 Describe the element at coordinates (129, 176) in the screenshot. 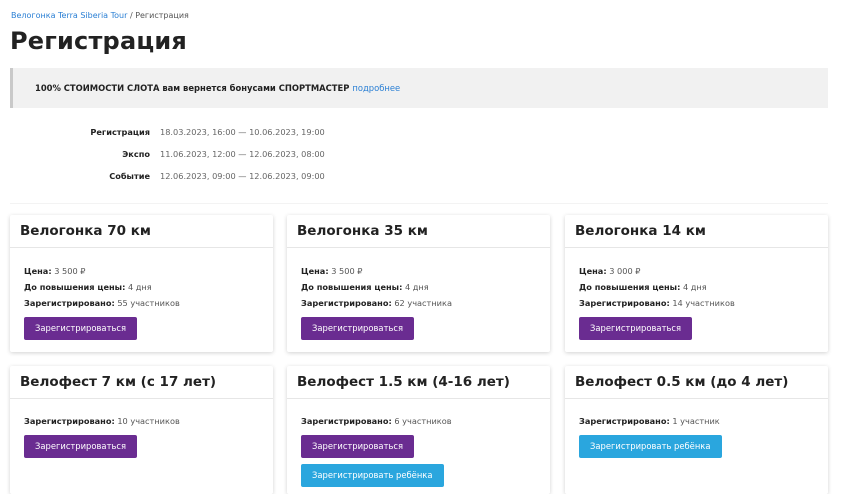

I see `date-label: Событие` at that location.